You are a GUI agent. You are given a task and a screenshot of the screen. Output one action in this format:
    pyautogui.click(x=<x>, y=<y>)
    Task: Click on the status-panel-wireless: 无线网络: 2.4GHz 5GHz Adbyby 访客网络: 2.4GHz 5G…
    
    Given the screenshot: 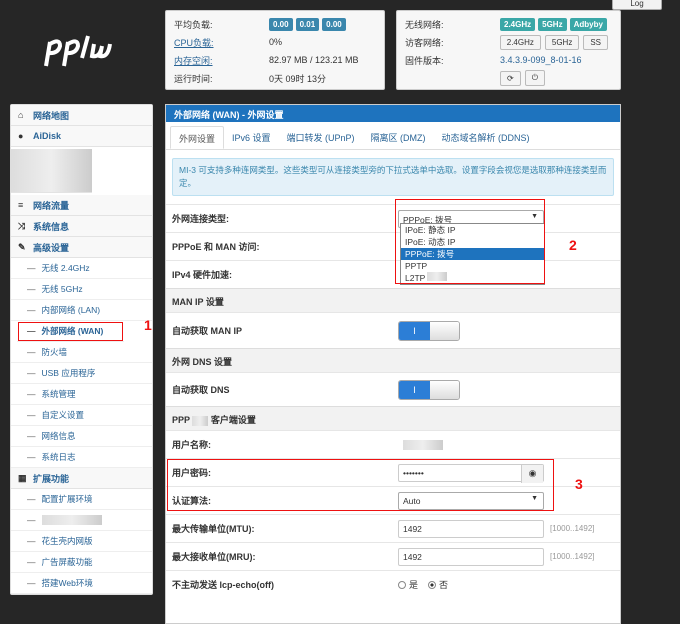 What is the action you would take?
    pyautogui.click(x=508, y=50)
    